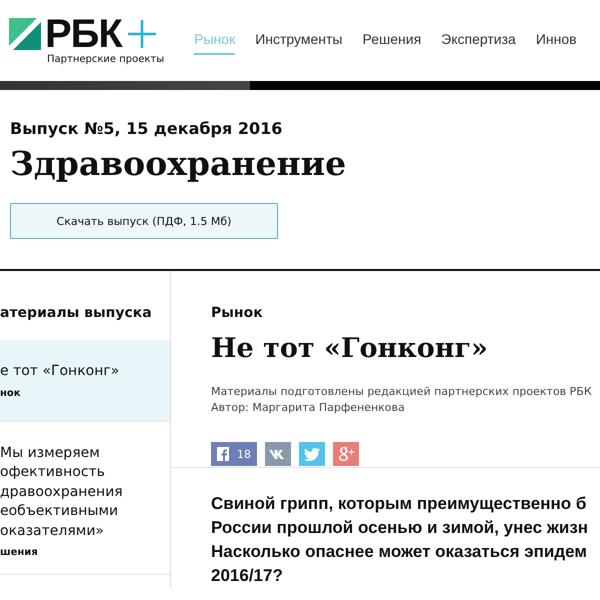 The height and width of the screenshot is (600, 600). What do you see at coordinates (400, 528) in the screenshot?
I see `lead-text: России прошлой осенью и зимой, унес жизн` at bounding box center [400, 528].